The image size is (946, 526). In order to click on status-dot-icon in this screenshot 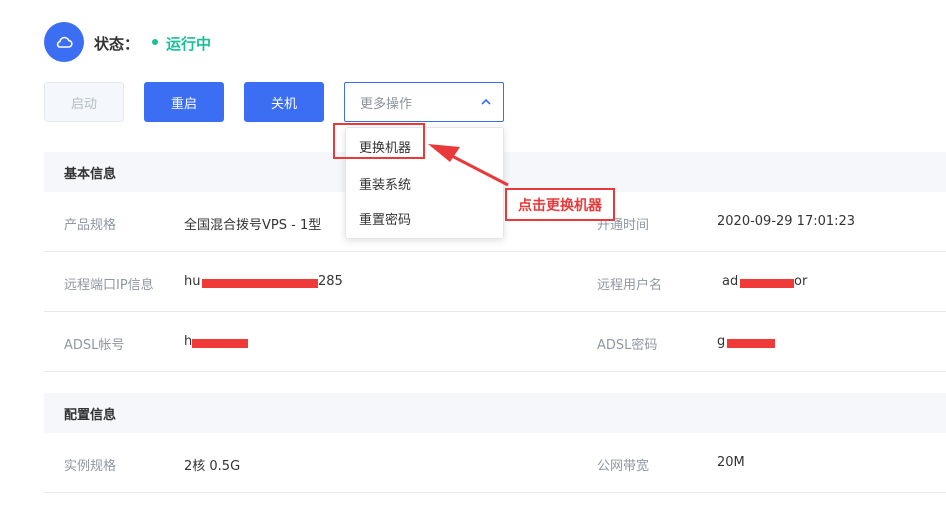, I will do `click(155, 42)`.